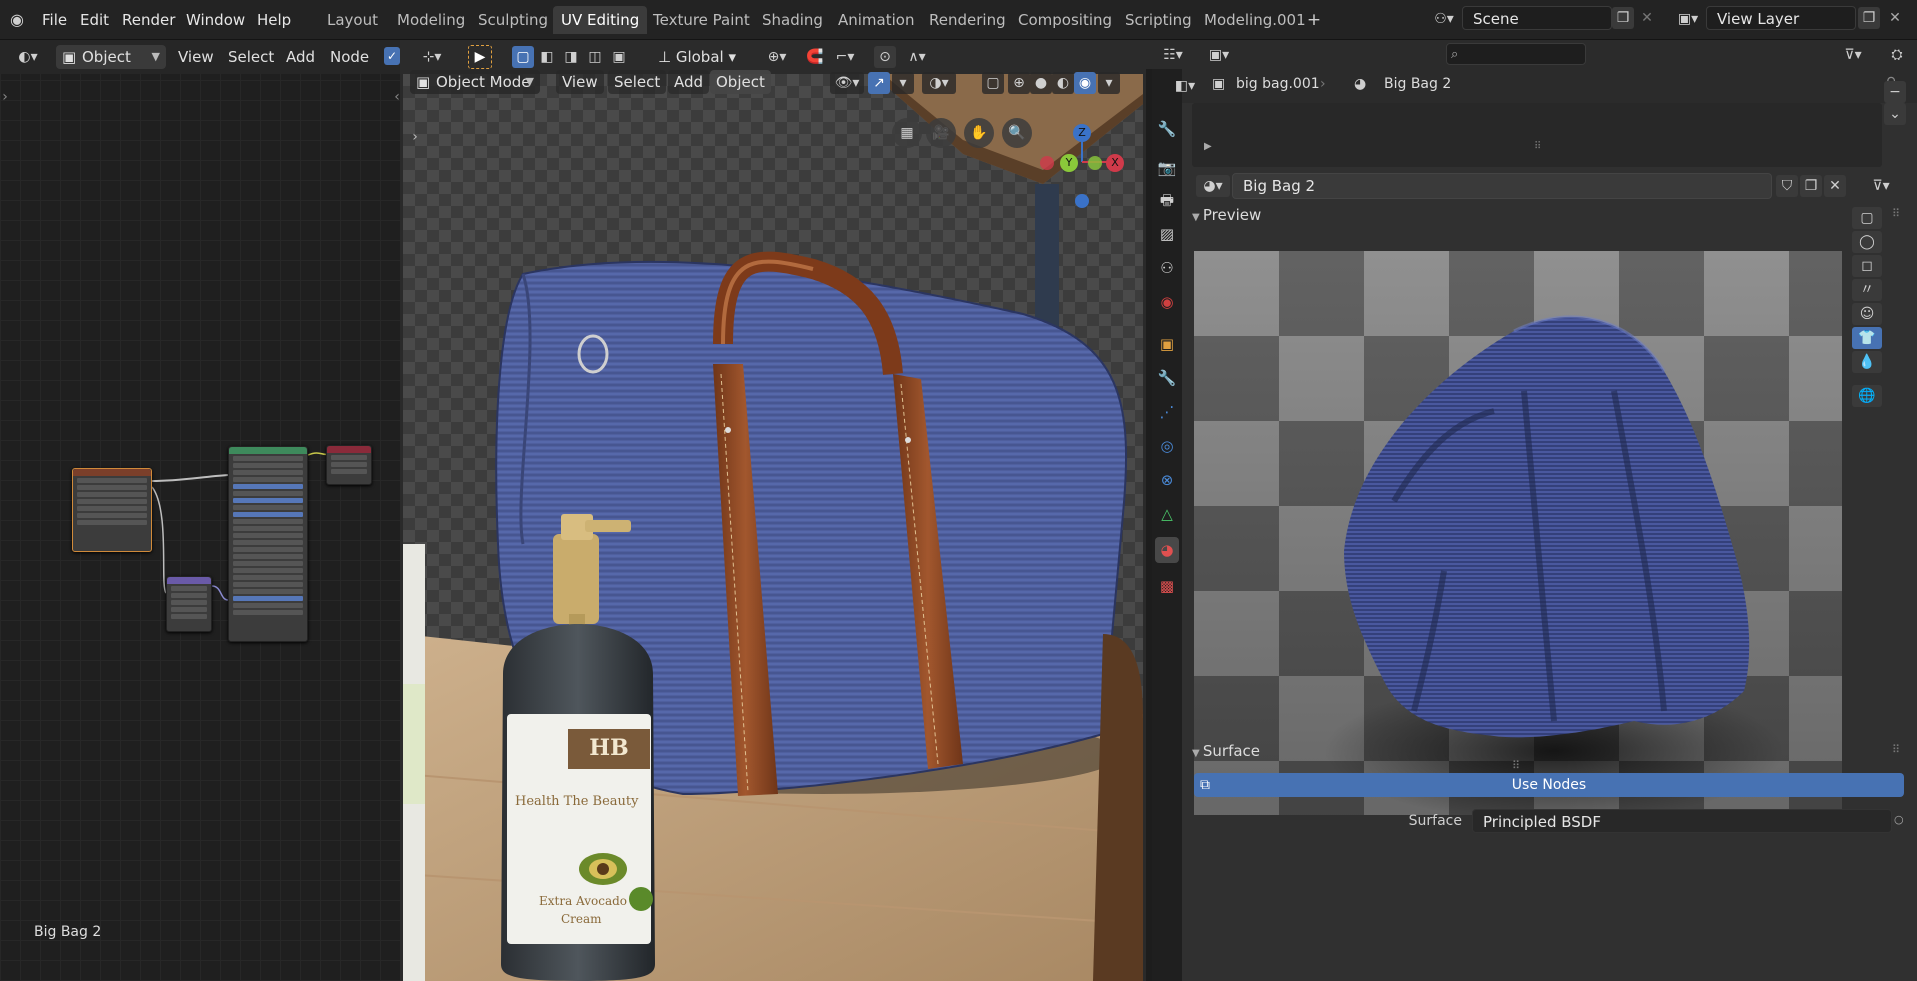 The width and height of the screenshot is (1917, 981). Describe the element at coordinates (1549, 751) in the screenshot. I see `surface-section-header: ▼ Surface` at that location.